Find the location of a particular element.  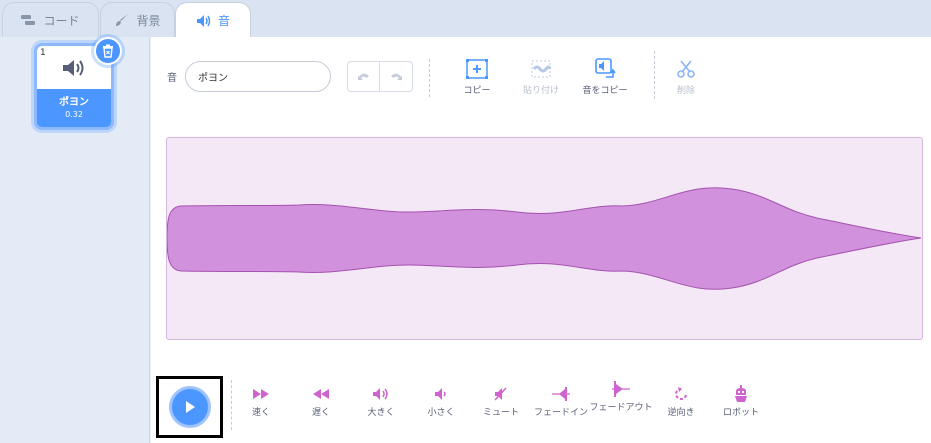

effect-faster-label: 速く is located at coordinates (260, 413).